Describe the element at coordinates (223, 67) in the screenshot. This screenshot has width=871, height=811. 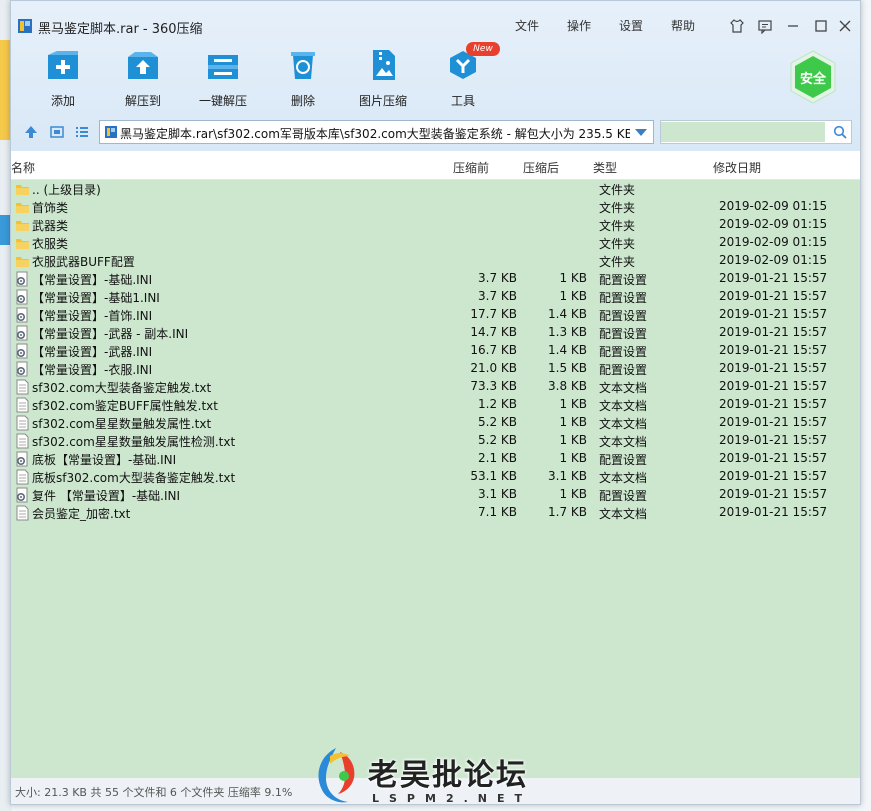
I see `one-click-extract-icon` at that location.